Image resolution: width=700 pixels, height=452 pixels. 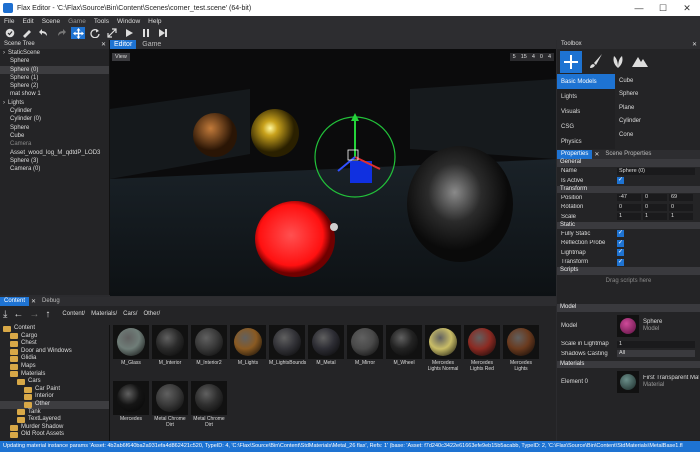 What do you see at coordinates (54, 397) in the screenshot?
I see `folder-item: Interior` at bounding box center [54, 397].